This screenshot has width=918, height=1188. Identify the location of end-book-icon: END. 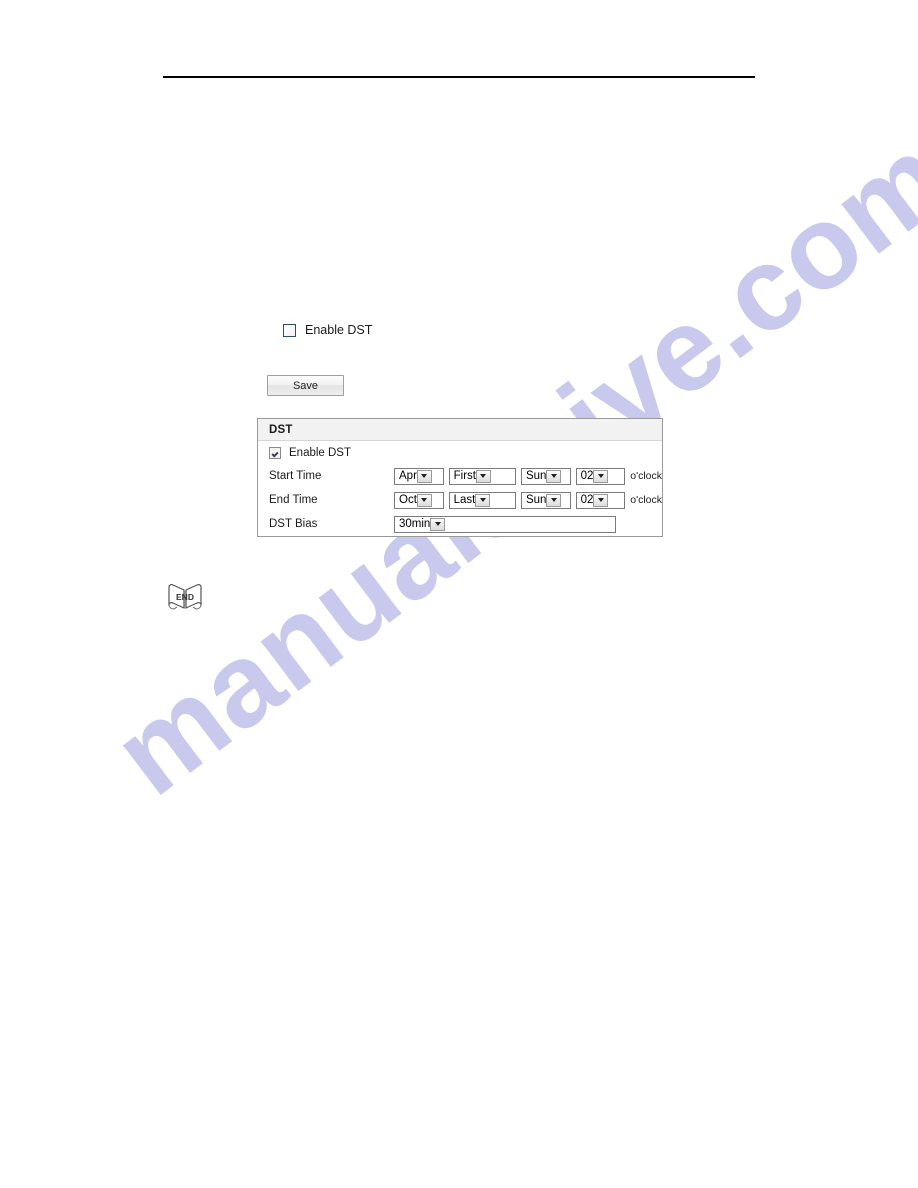
(185, 597).